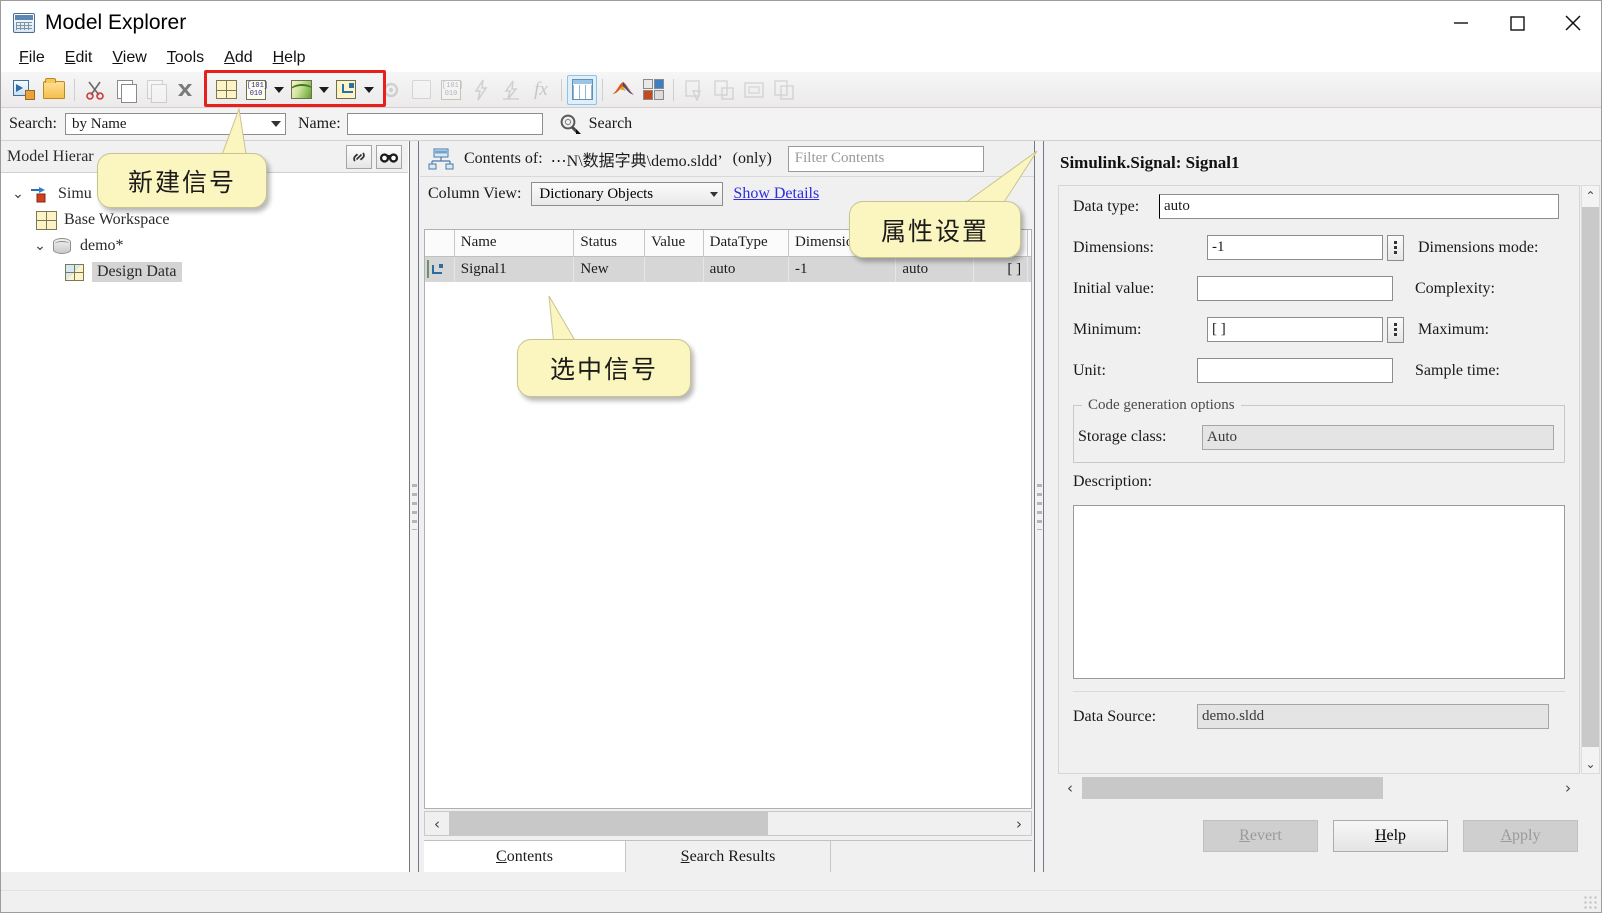  I want to click on add-workspace-variable-icon, so click(226, 90).